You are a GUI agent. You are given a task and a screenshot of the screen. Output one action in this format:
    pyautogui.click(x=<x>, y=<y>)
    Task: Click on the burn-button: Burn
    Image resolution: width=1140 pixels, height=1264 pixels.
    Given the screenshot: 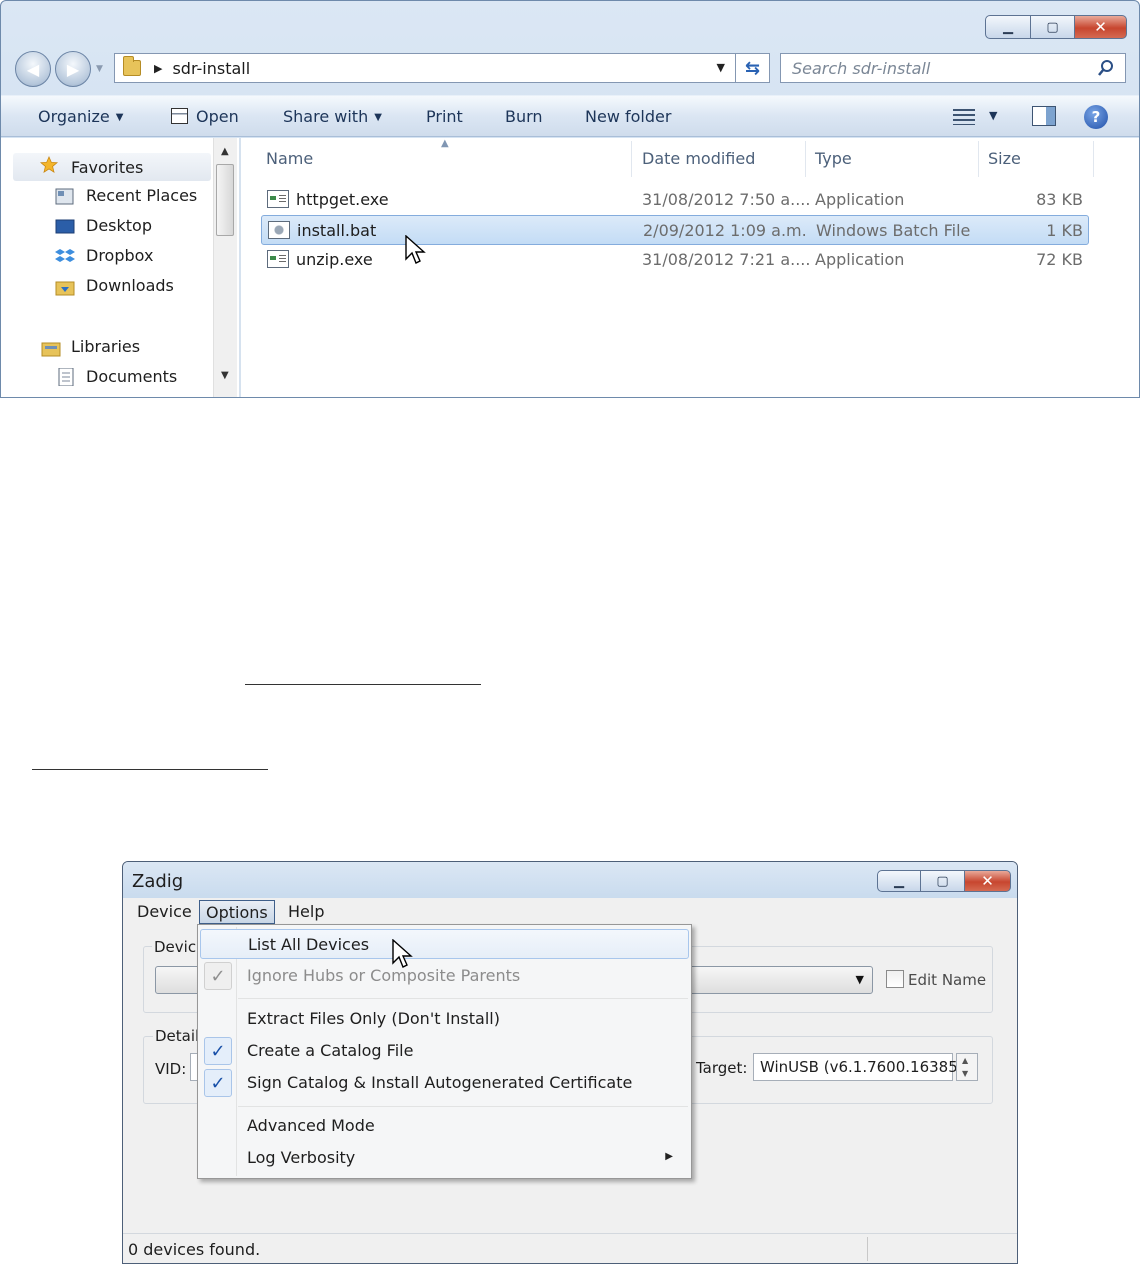 What is the action you would take?
    pyautogui.click(x=524, y=116)
    